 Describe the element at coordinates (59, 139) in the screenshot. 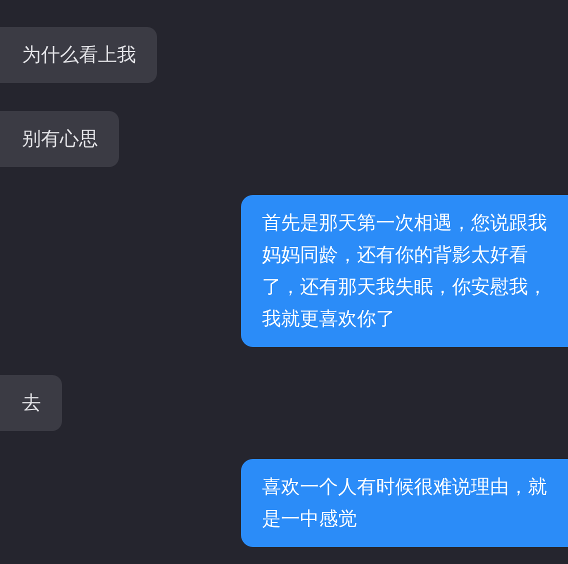

I see `received-message: 别有心思` at that location.